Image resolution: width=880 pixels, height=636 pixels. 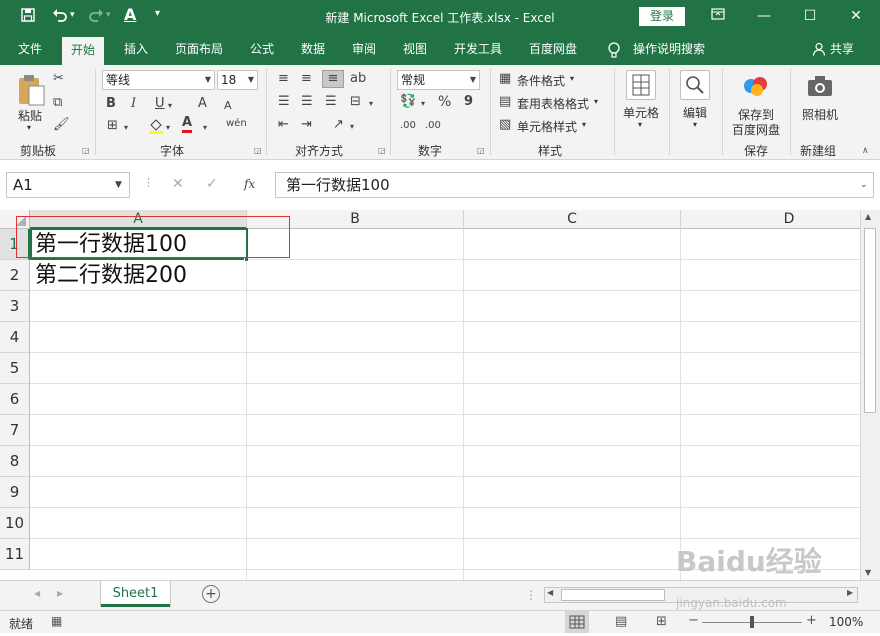 What do you see at coordinates (364, 49) in the screenshot?
I see `tab-review: 审阅` at bounding box center [364, 49].